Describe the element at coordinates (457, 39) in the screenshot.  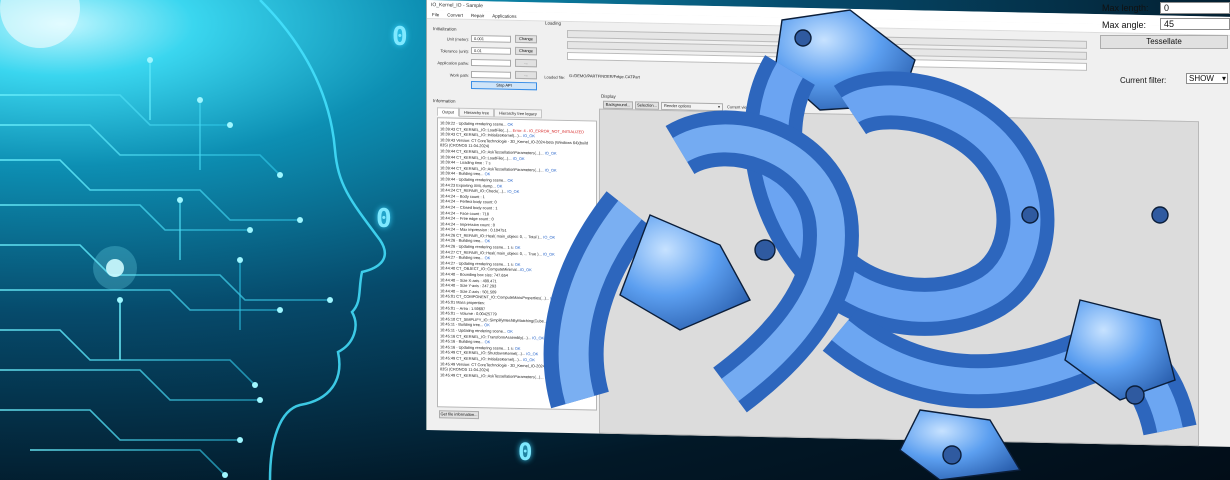
I see `unit-label: Unit (meter):` at that location.